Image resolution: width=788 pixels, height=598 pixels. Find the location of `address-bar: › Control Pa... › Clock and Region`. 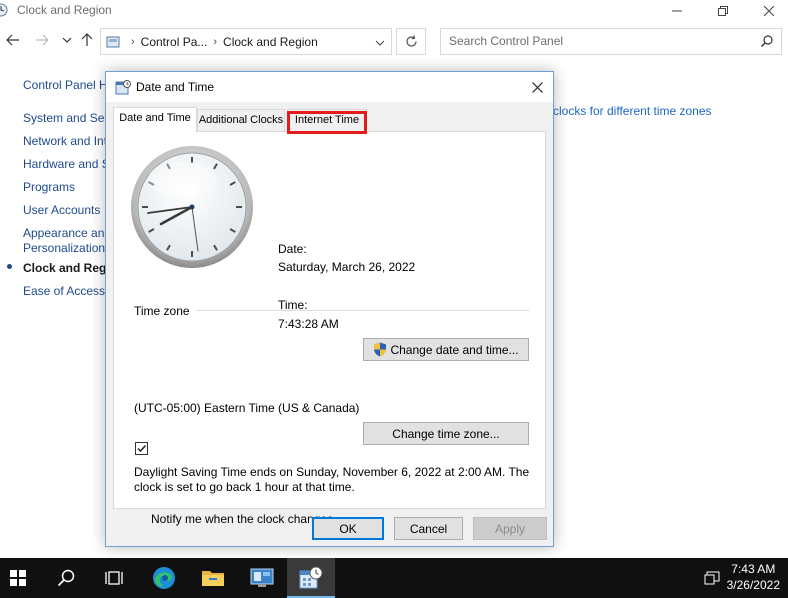

address-bar: › Control Pa... › Clock and Region is located at coordinates (246, 41).